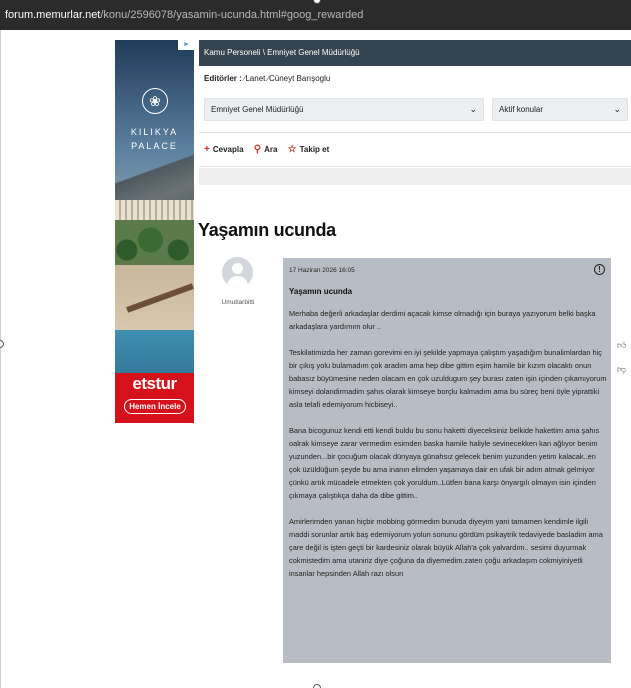 The height and width of the screenshot is (688, 631). I want to click on ad-cta-button: Hemen İncele, so click(155, 406).